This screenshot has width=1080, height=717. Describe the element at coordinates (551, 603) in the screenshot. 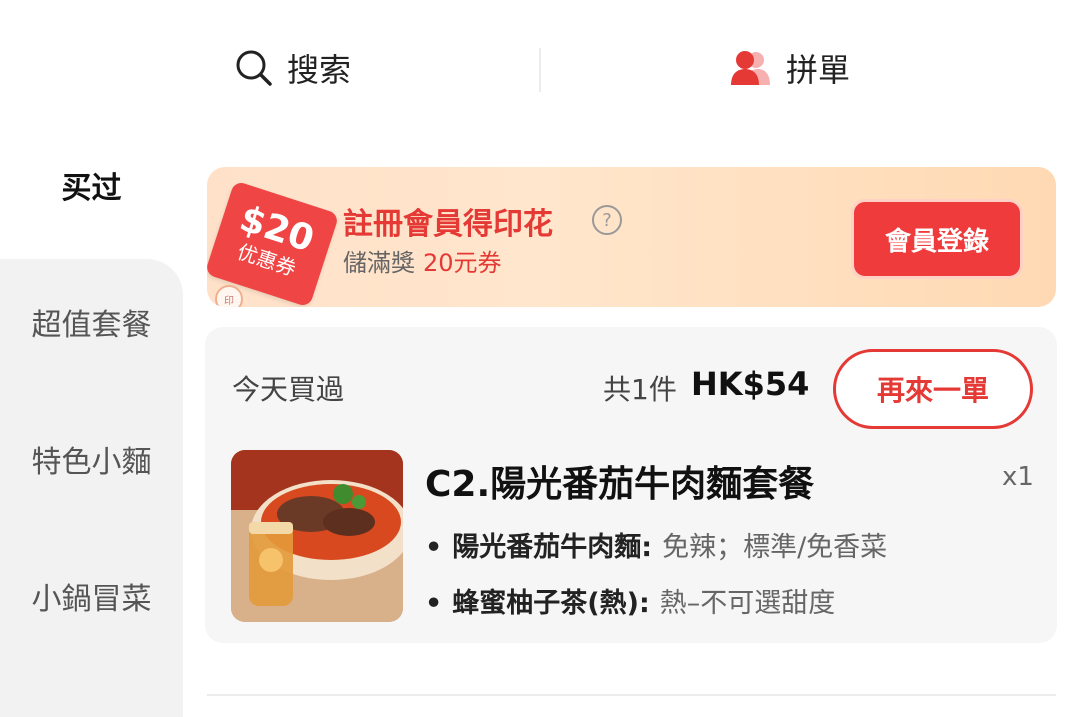

I see `option-name: 蜂蜜柚子茶(熱):` at that location.